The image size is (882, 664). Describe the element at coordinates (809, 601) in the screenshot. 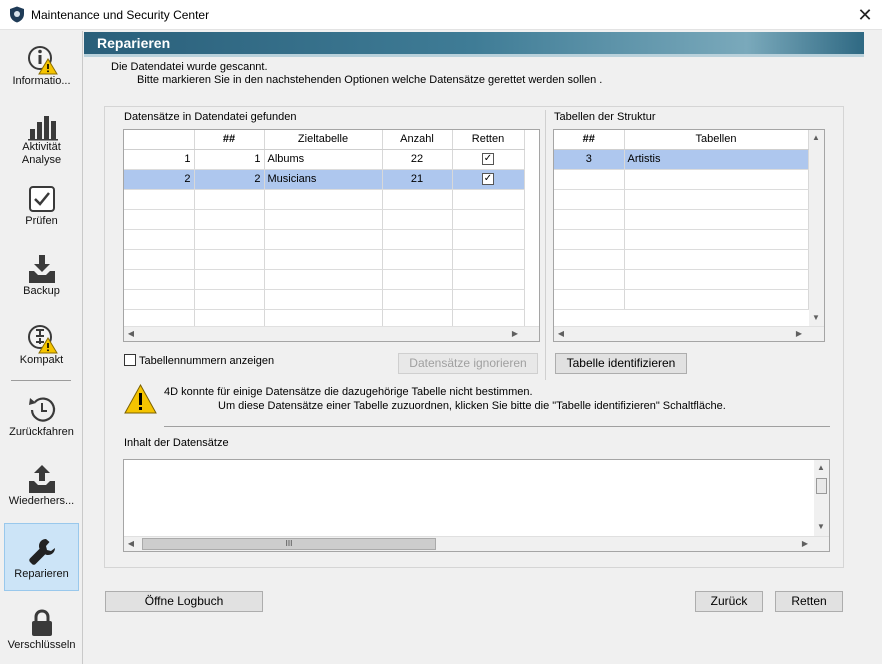

I see `rescue-button: Retten` at that location.